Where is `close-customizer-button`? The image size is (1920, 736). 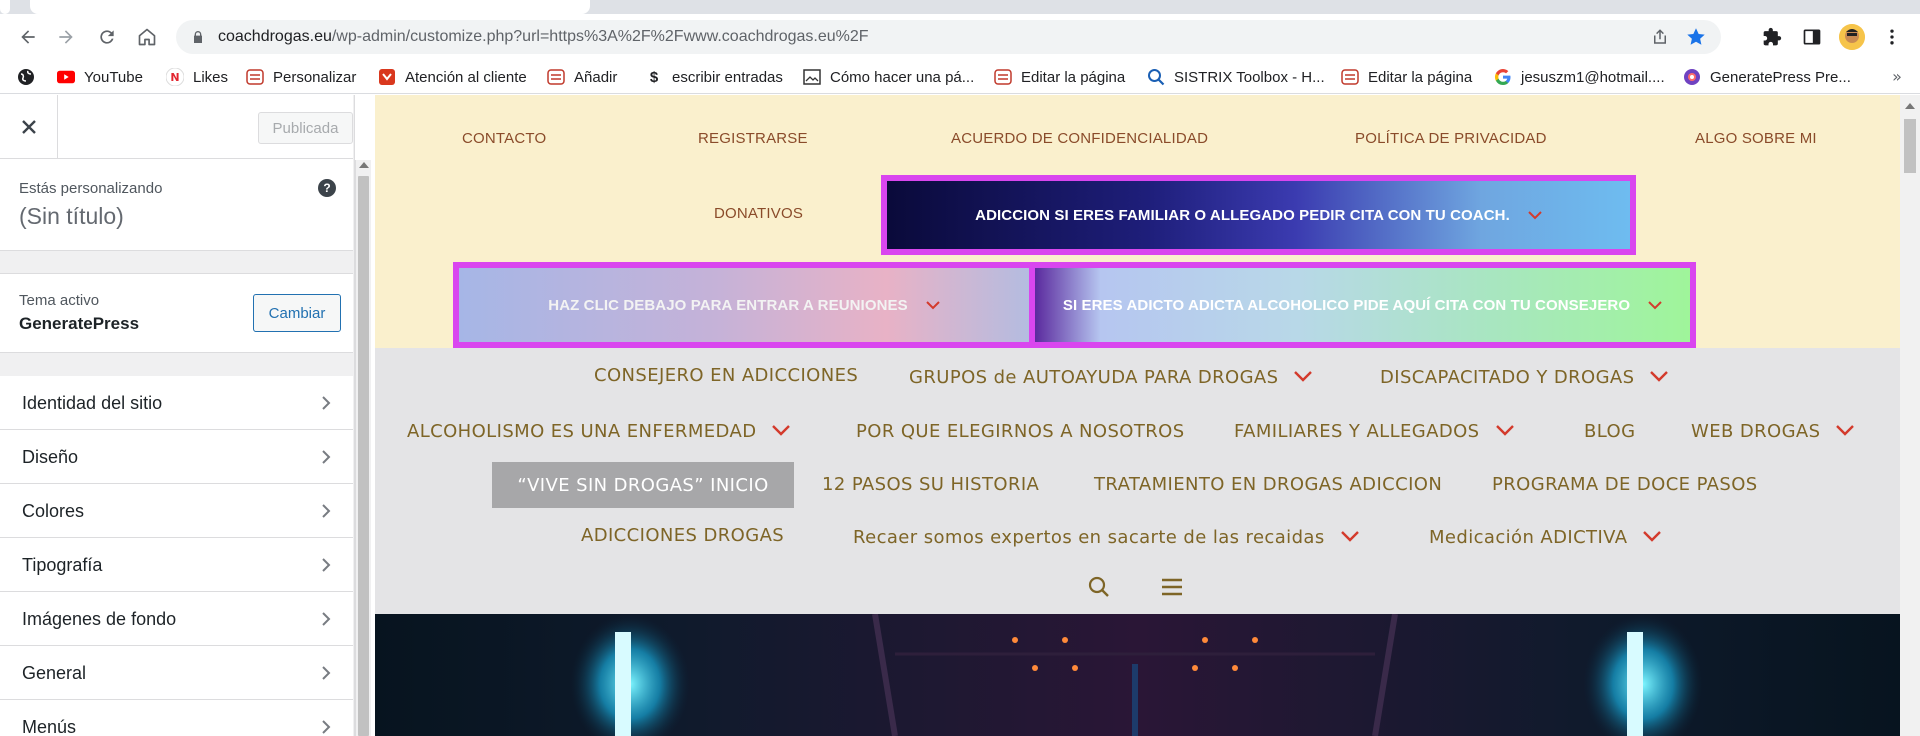 close-customizer-button is located at coordinates (29, 127).